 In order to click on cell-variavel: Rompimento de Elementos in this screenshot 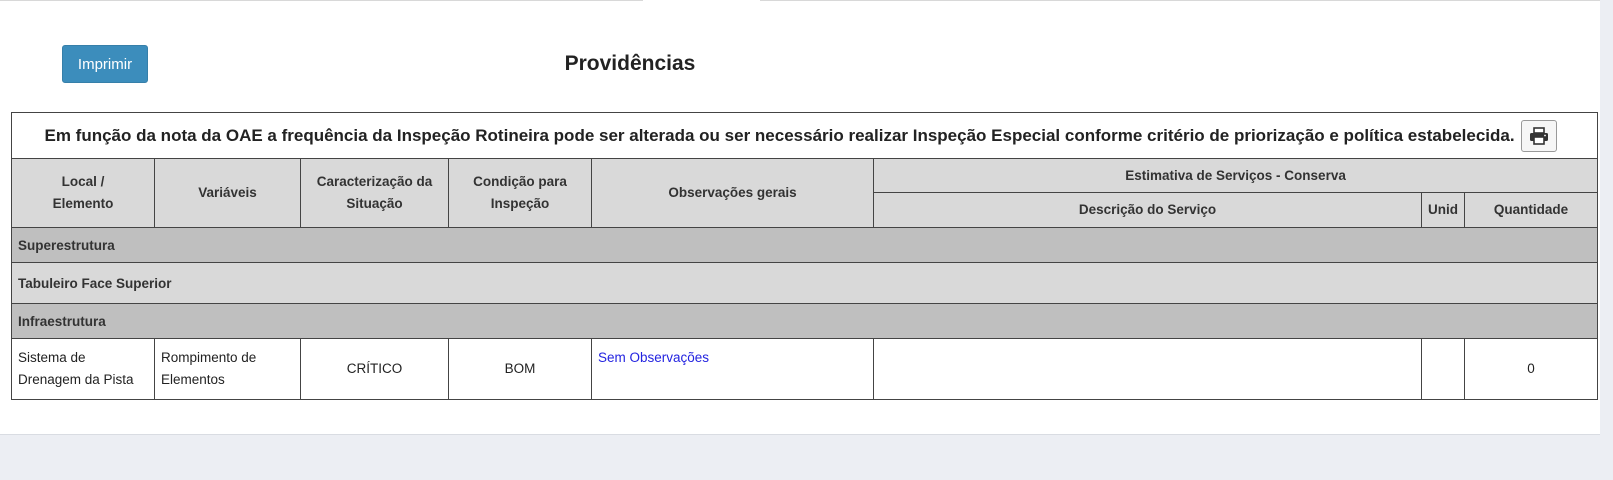, I will do `click(227, 369)`.